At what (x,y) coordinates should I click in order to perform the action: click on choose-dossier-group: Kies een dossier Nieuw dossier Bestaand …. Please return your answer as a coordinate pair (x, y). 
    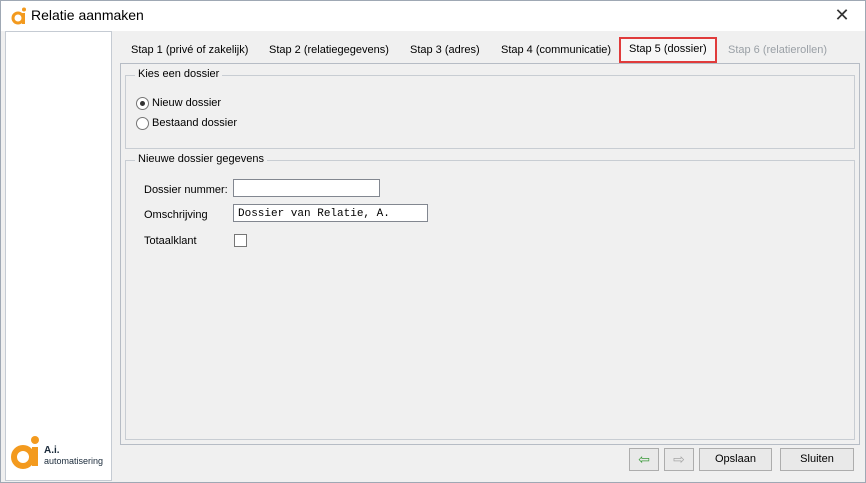
    Looking at the image, I should click on (490, 108).